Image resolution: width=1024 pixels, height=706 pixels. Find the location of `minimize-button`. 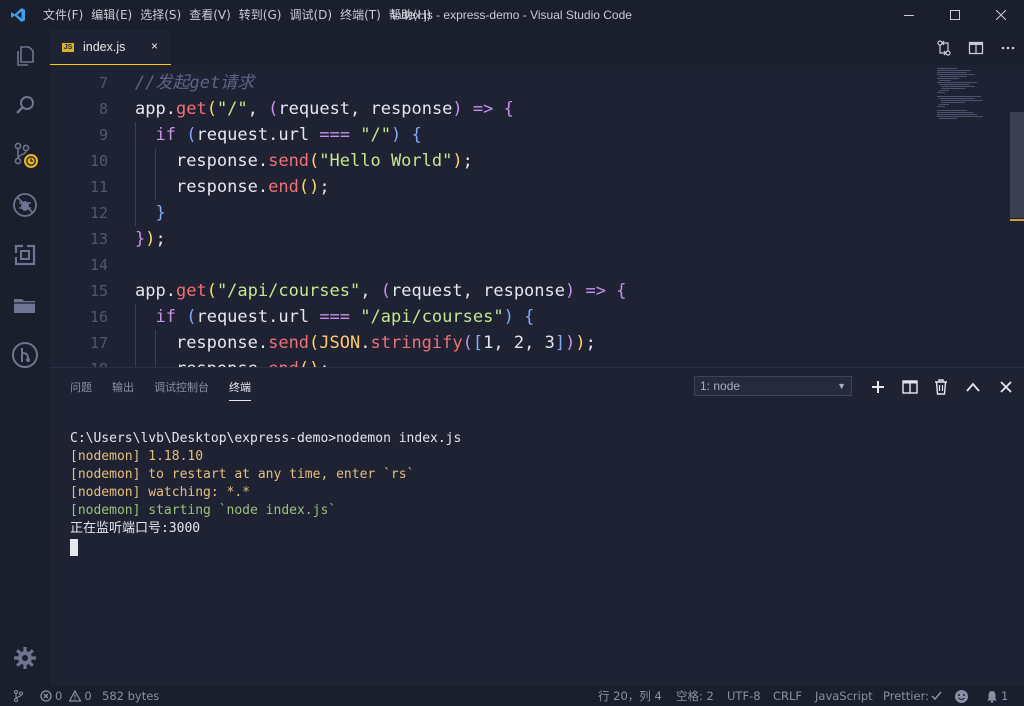

minimize-button is located at coordinates (909, 15).